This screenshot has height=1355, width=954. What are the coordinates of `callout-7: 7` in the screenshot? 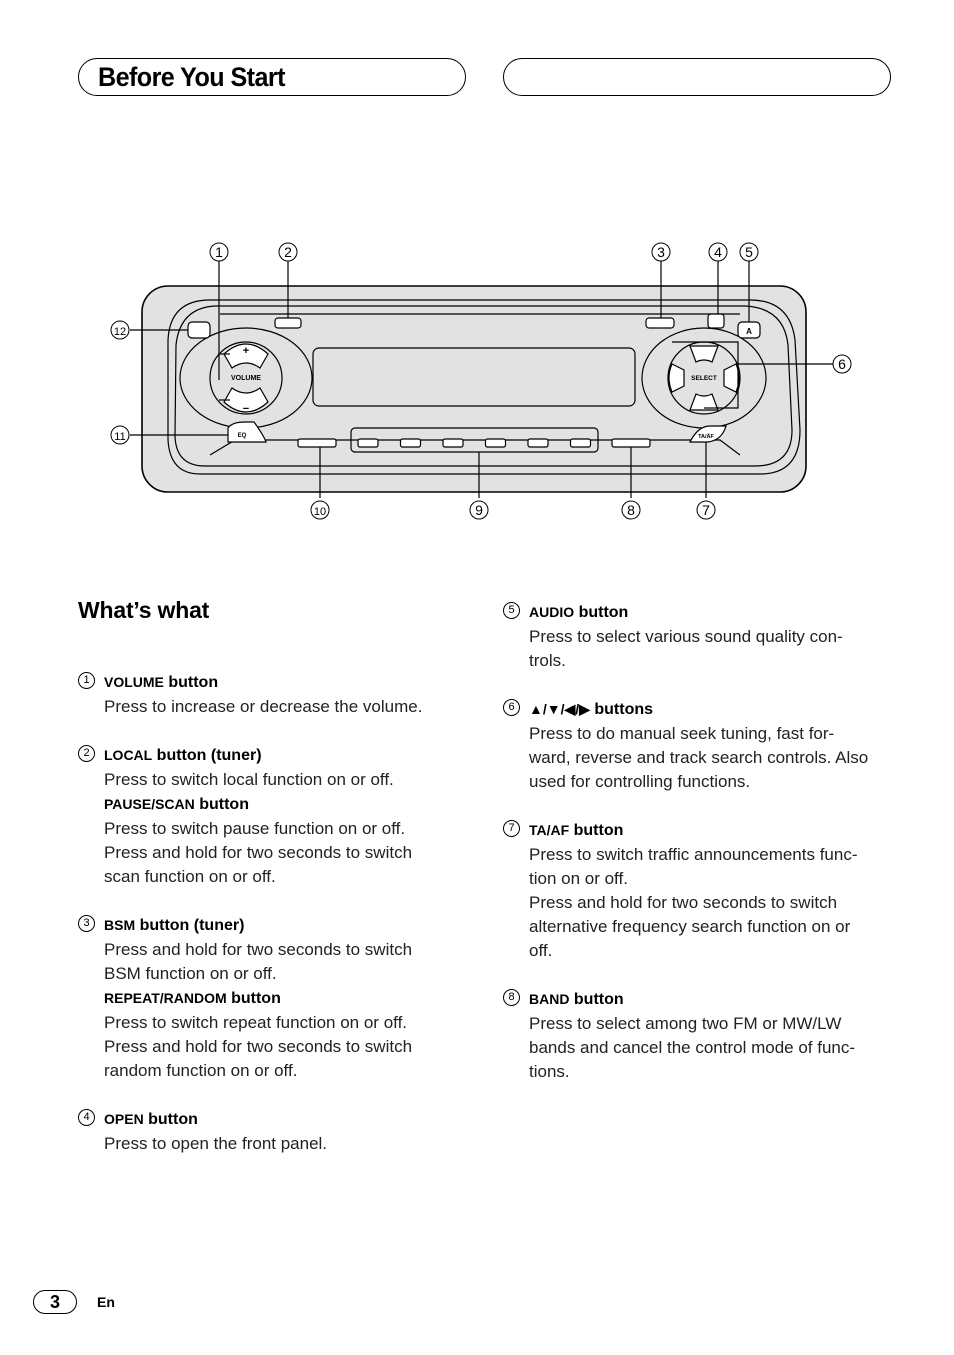 It's located at (706, 510).